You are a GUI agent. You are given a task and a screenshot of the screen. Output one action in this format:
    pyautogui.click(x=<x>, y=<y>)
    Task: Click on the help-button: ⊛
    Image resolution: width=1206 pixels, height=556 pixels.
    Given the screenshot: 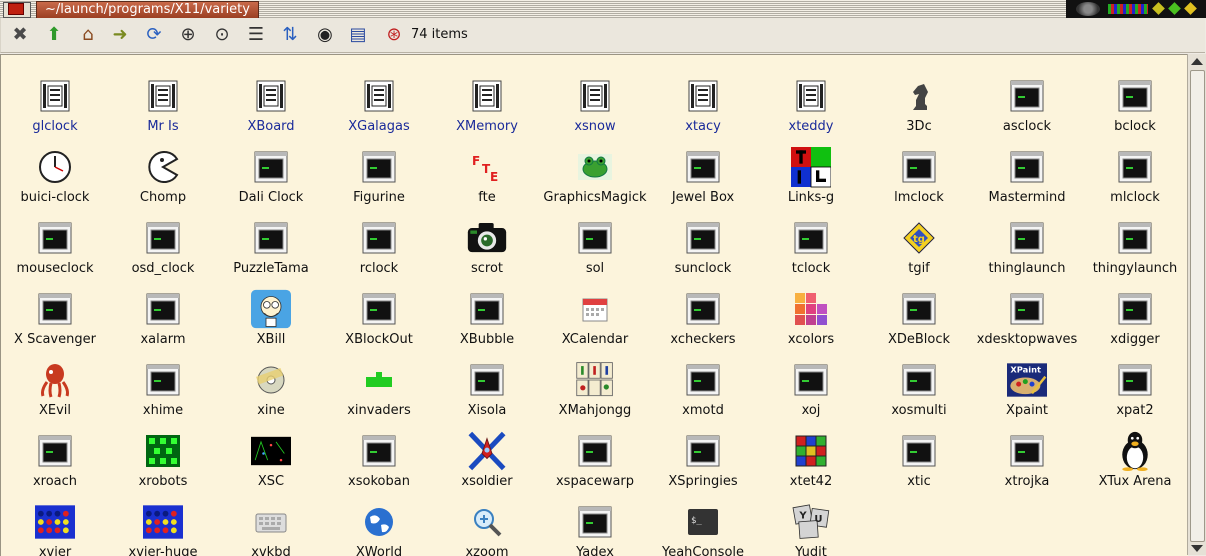 What is the action you would take?
    pyautogui.click(x=394, y=35)
    